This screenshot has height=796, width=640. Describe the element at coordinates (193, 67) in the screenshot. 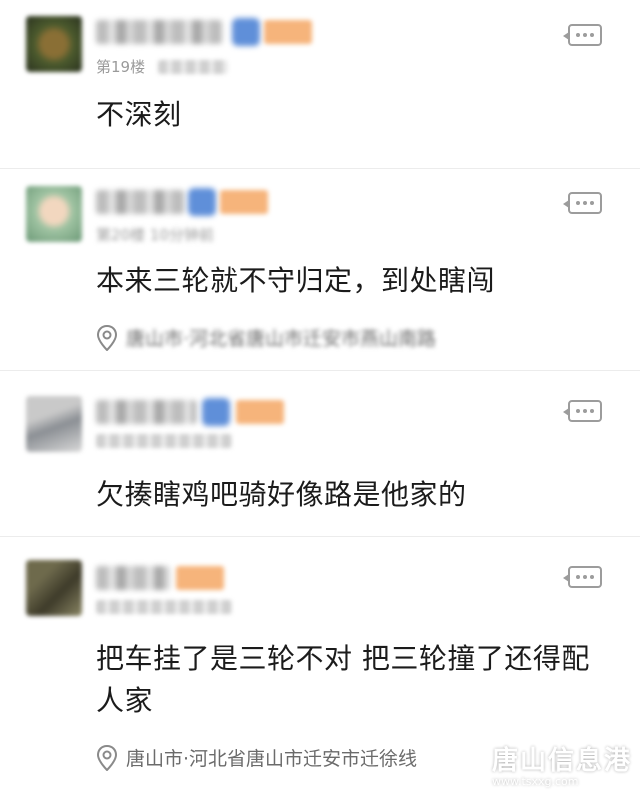

I see `timestamp` at that location.